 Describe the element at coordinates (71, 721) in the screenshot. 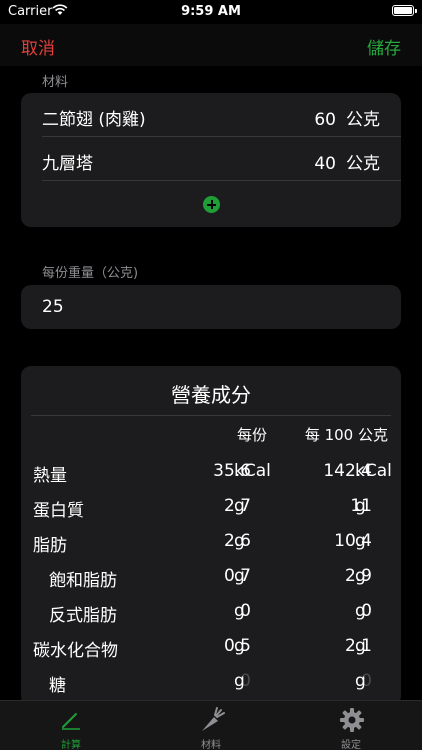

I see `pencil-icon` at that location.